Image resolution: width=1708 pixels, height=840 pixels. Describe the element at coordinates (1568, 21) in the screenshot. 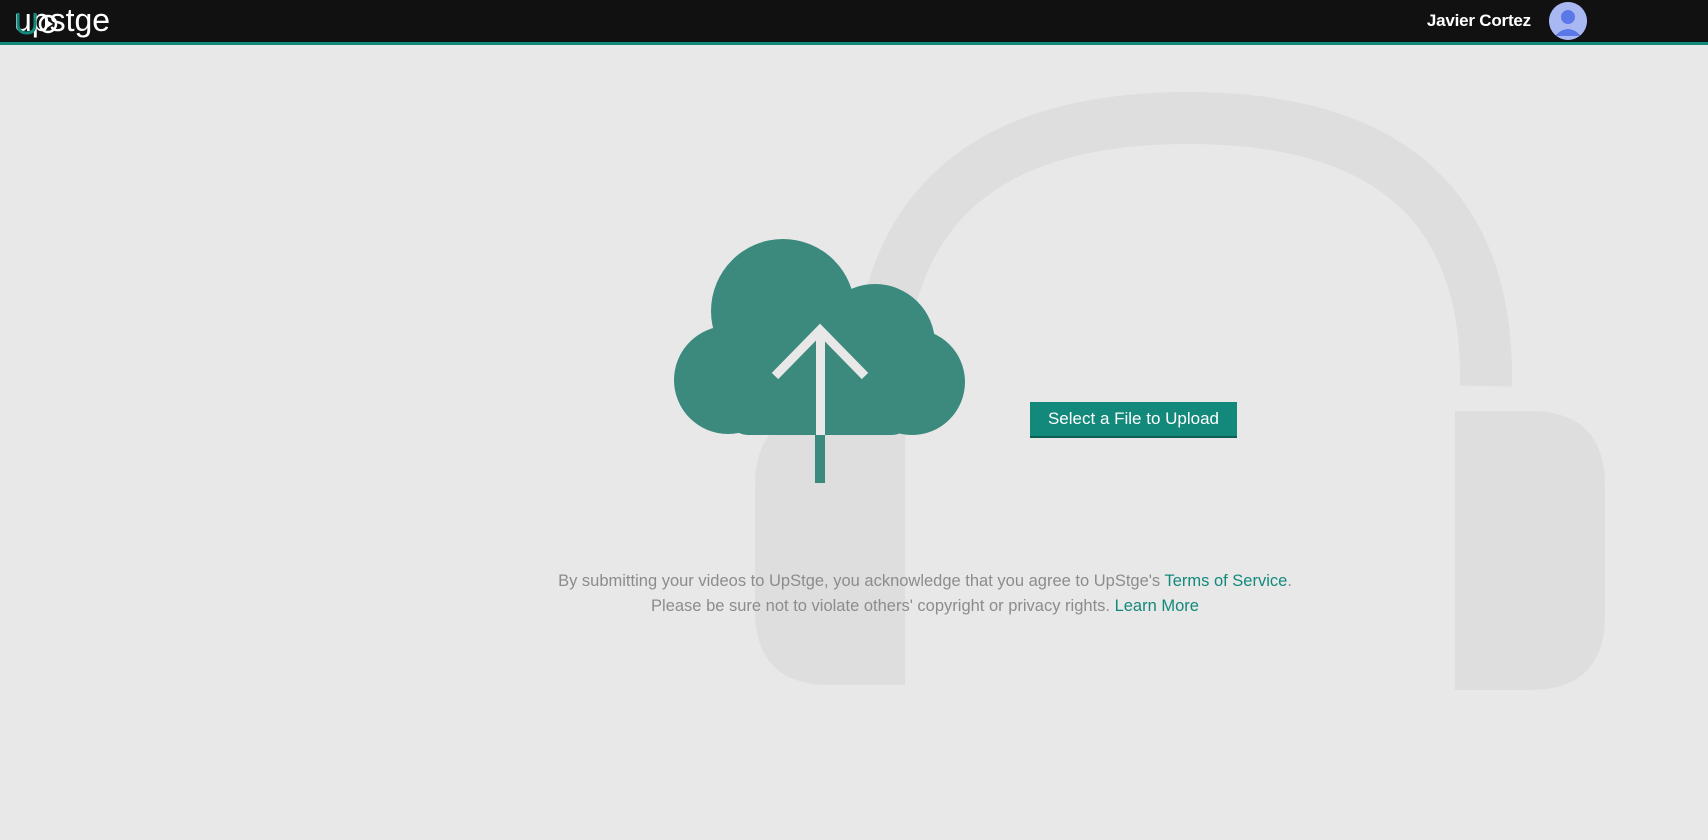

I see `user-avatar-icon` at that location.